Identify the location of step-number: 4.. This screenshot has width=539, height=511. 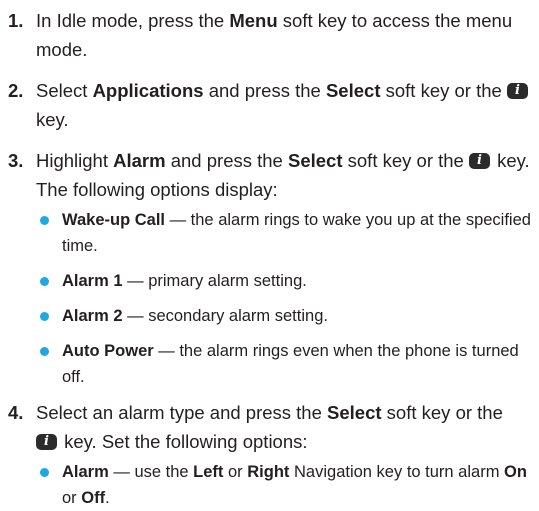
(16, 412).